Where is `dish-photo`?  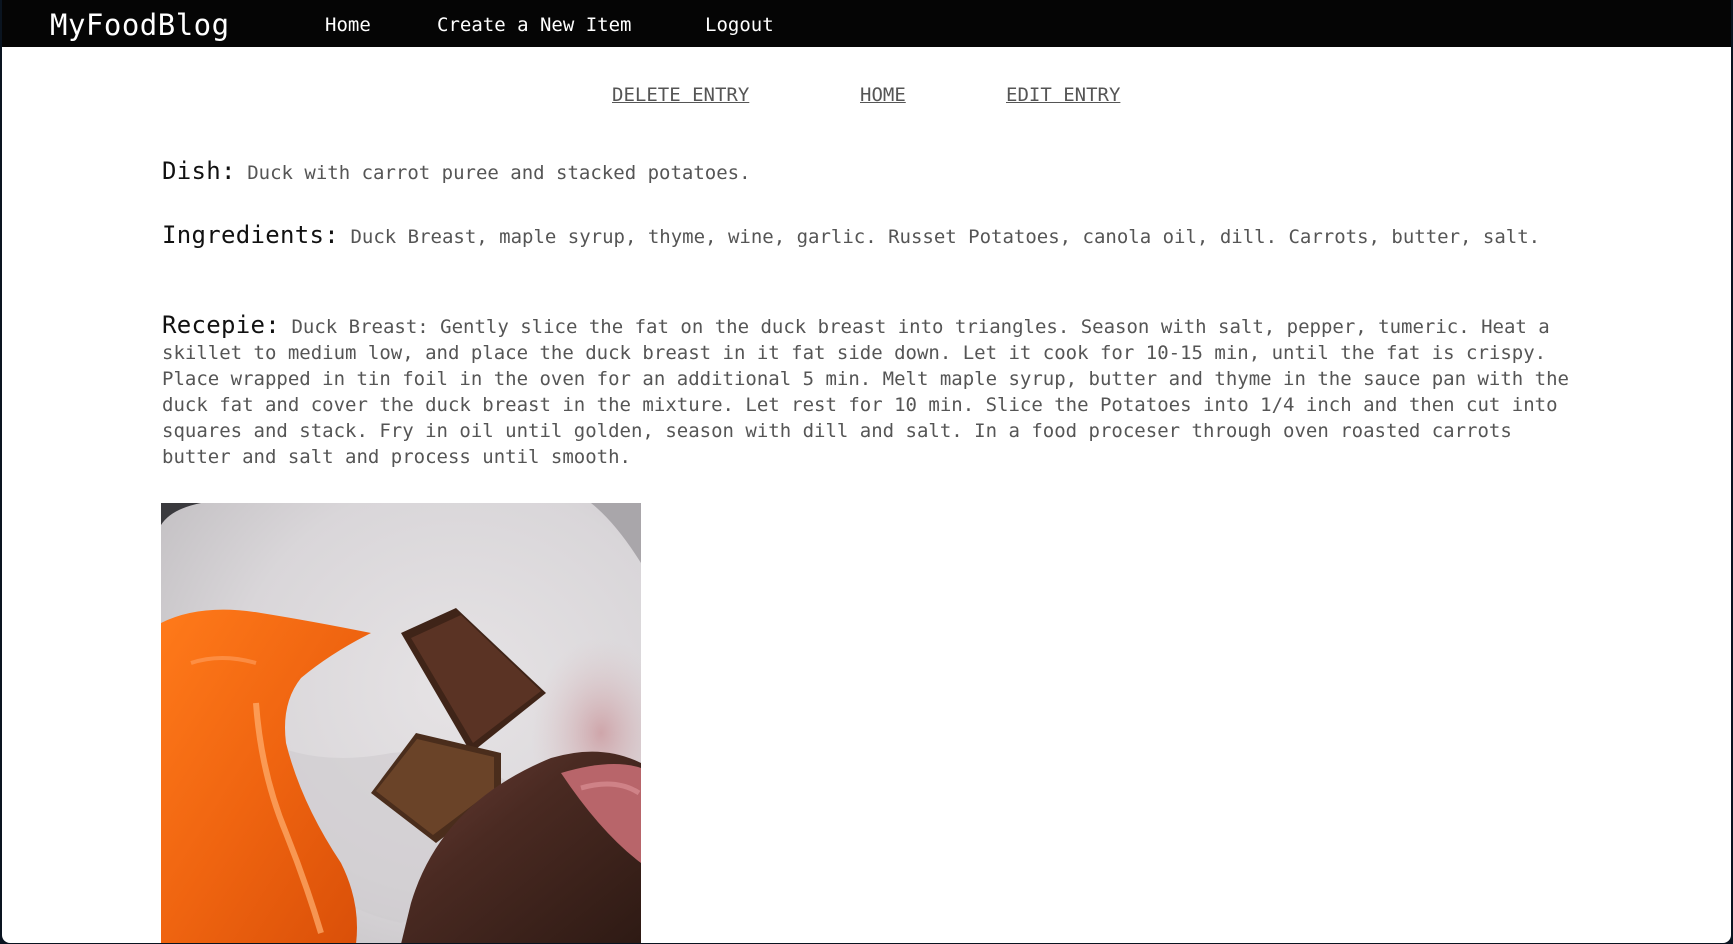
dish-photo is located at coordinates (401, 723).